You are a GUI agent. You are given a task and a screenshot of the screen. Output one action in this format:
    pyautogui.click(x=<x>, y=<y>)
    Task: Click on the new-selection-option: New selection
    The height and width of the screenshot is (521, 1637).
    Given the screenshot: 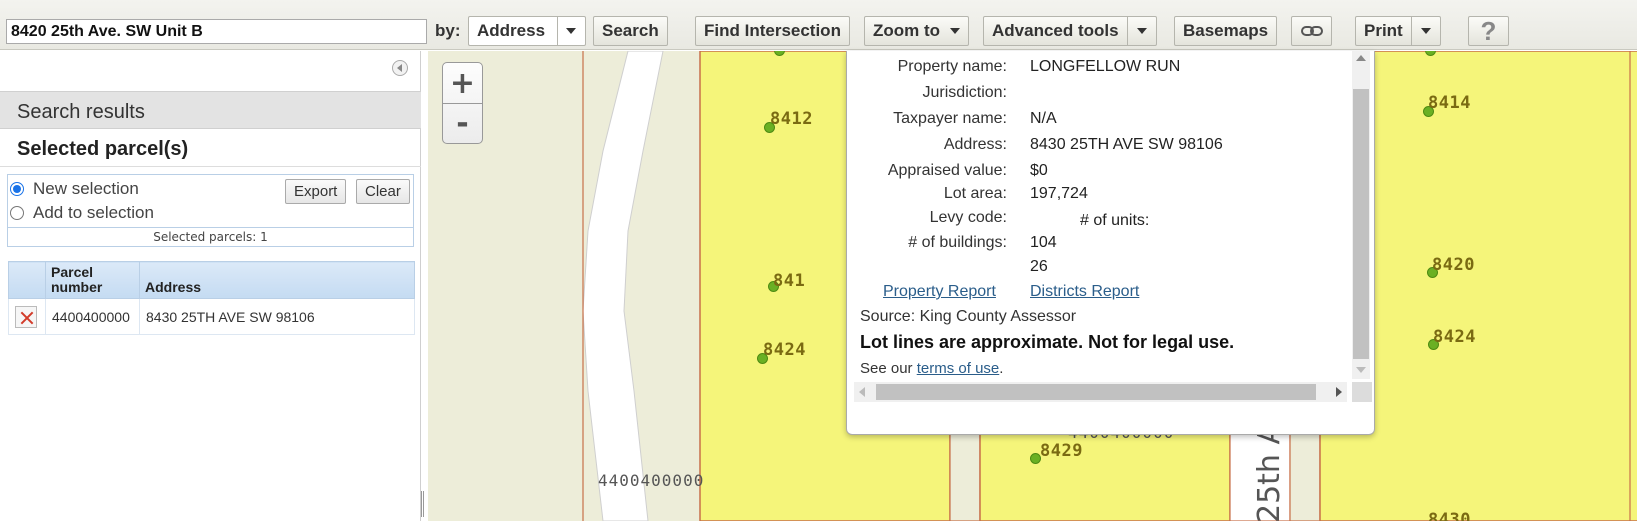 What is the action you would take?
    pyautogui.click(x=74, y=189)
    